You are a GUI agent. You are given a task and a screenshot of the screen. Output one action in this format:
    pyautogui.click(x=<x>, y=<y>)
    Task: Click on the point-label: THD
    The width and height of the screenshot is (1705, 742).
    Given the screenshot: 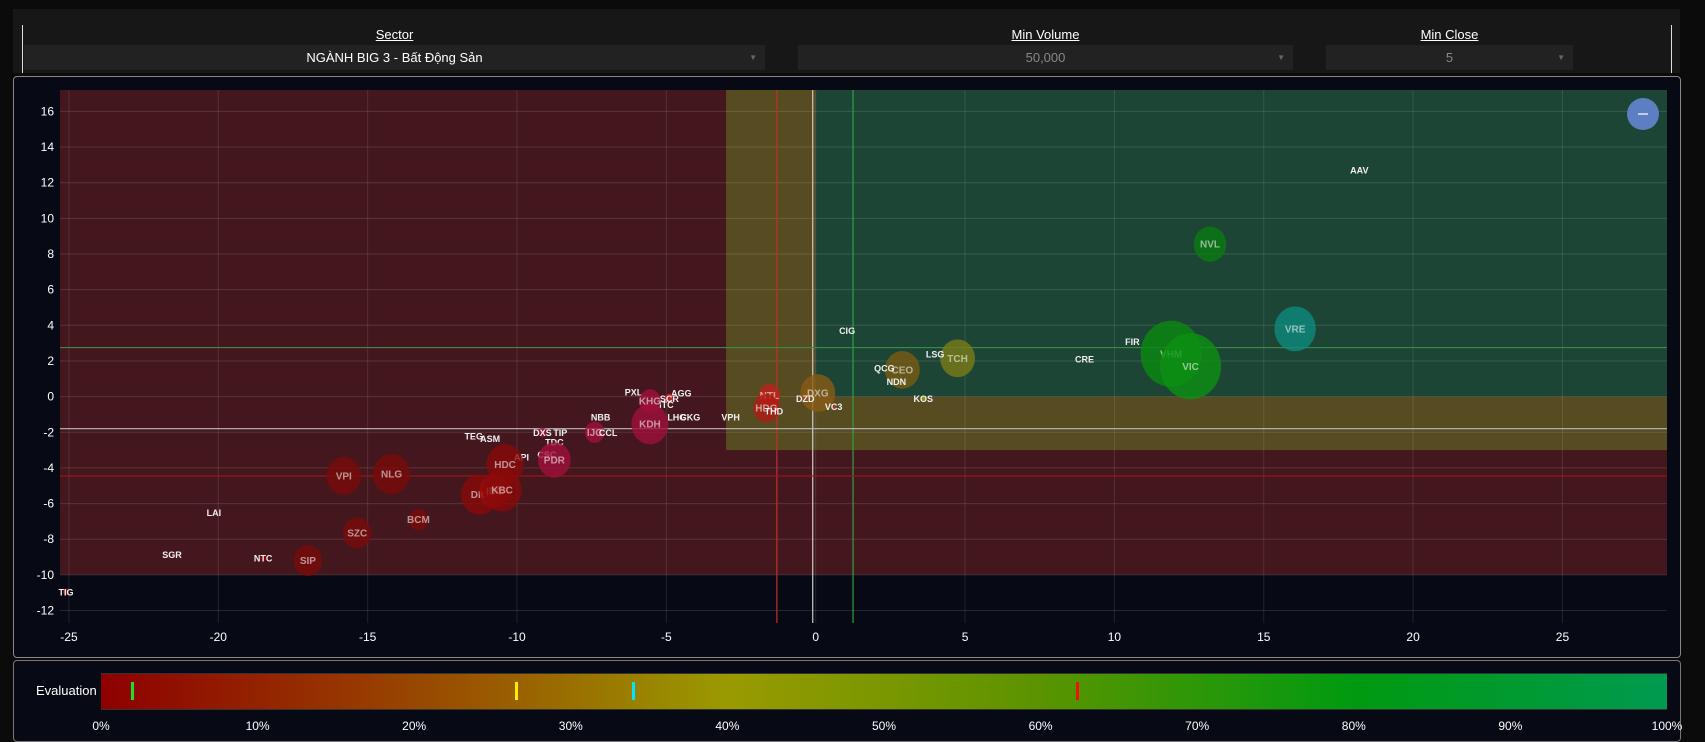 What is the action you would take?
    pyautogui.click(x=774, y=411)
    